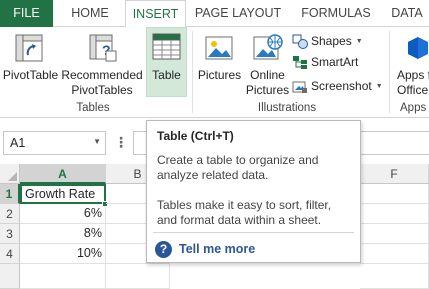 This screenshot has width=429, height=289. Describe the element at coordinates (163, 249) in the screenshot. I see `help-icon: ?` at that location.